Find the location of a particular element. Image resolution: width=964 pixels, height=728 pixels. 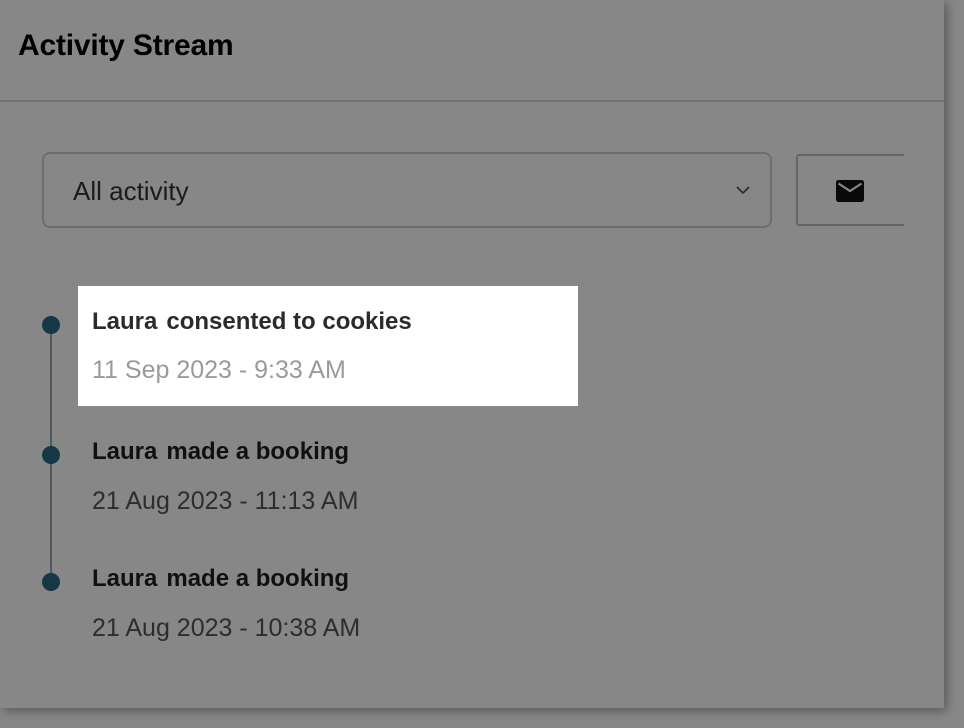

chevron-down-icon is located at coordinates (743, 190).